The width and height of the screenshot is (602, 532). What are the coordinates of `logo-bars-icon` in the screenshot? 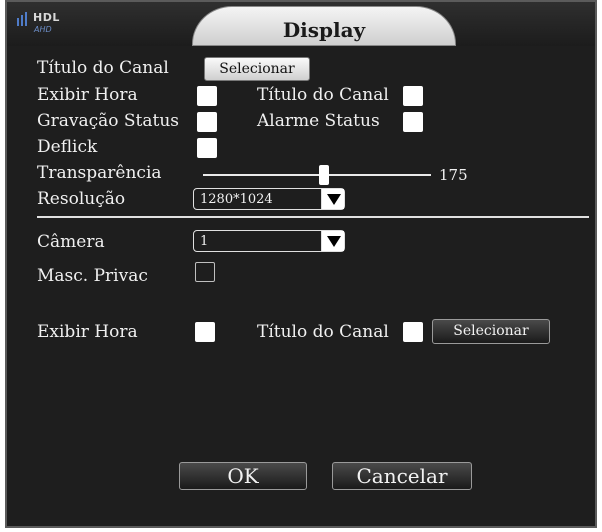 It's located at (22, 19).